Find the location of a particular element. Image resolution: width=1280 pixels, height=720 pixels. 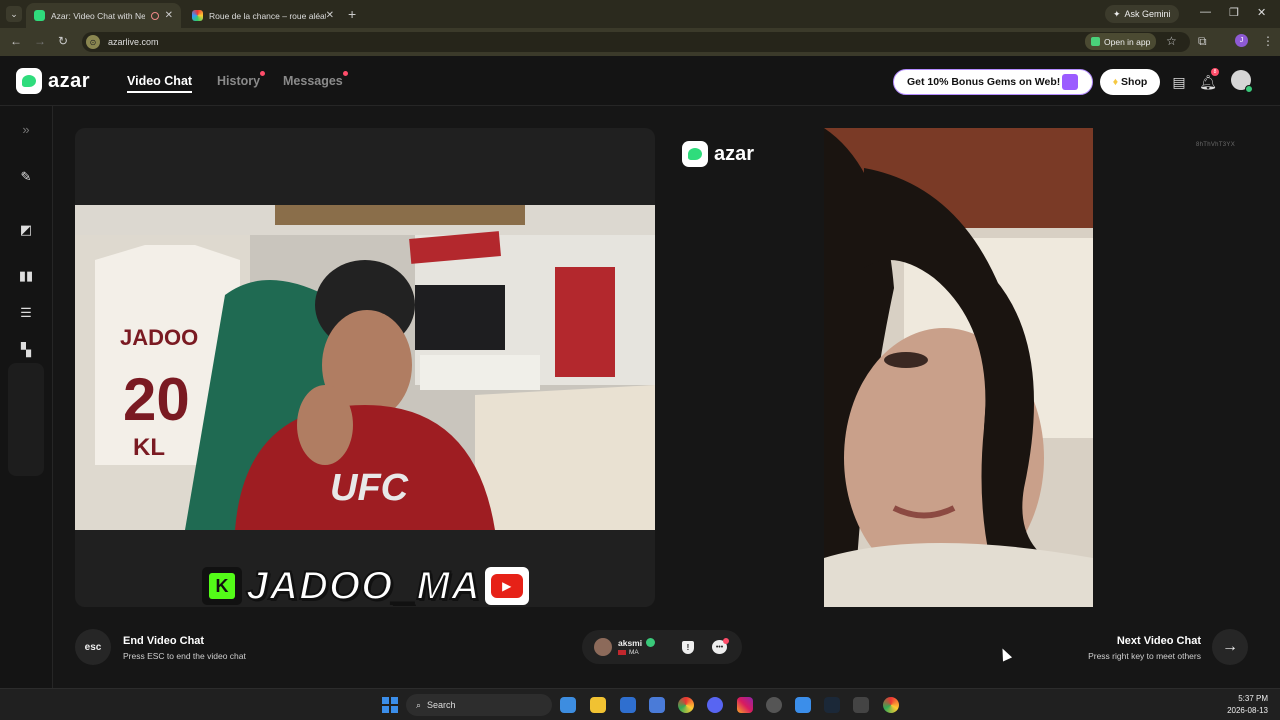

end-chat-title: End Video Chat is located at coordinates (164, 641).